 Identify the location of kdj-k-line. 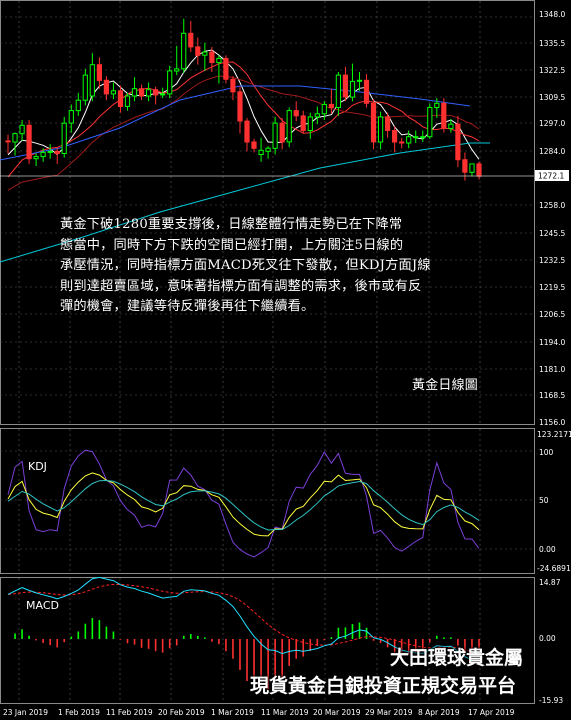
(243, 504).